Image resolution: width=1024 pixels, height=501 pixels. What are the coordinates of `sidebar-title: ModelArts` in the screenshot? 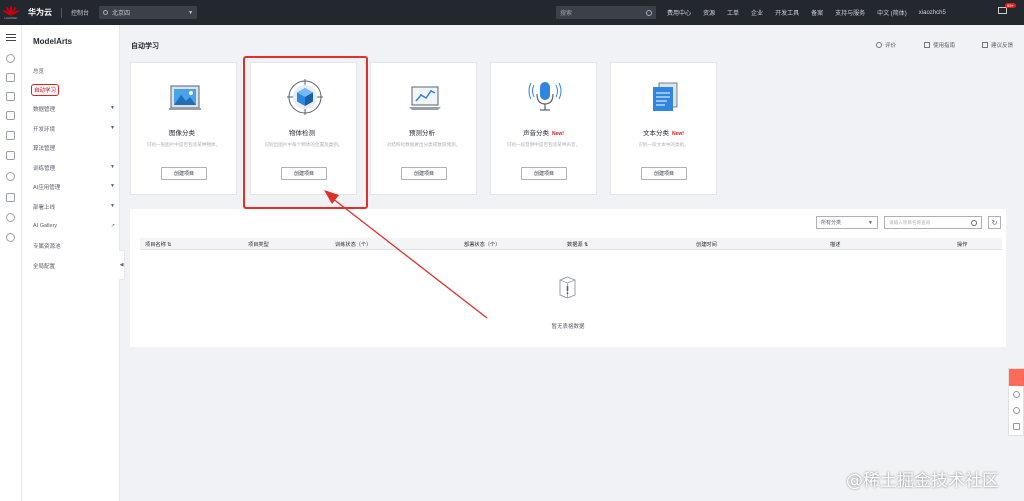 It's located at (53, 41).